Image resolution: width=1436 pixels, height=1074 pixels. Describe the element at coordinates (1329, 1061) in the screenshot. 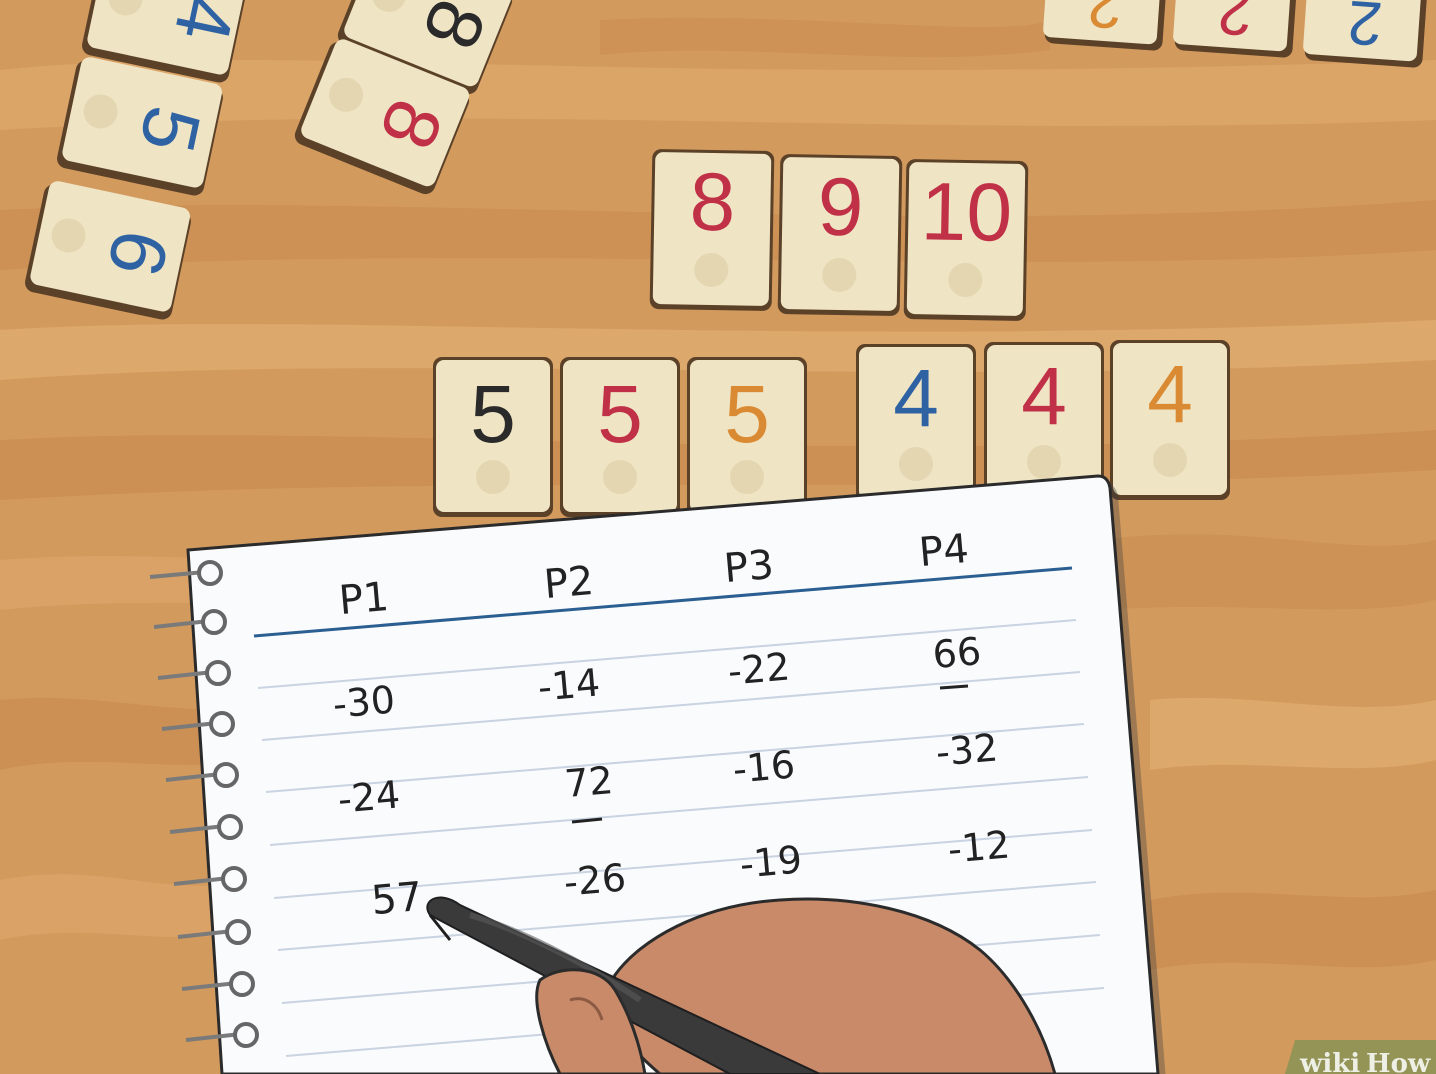

I see `watermark-wiki: wiki` at that location.